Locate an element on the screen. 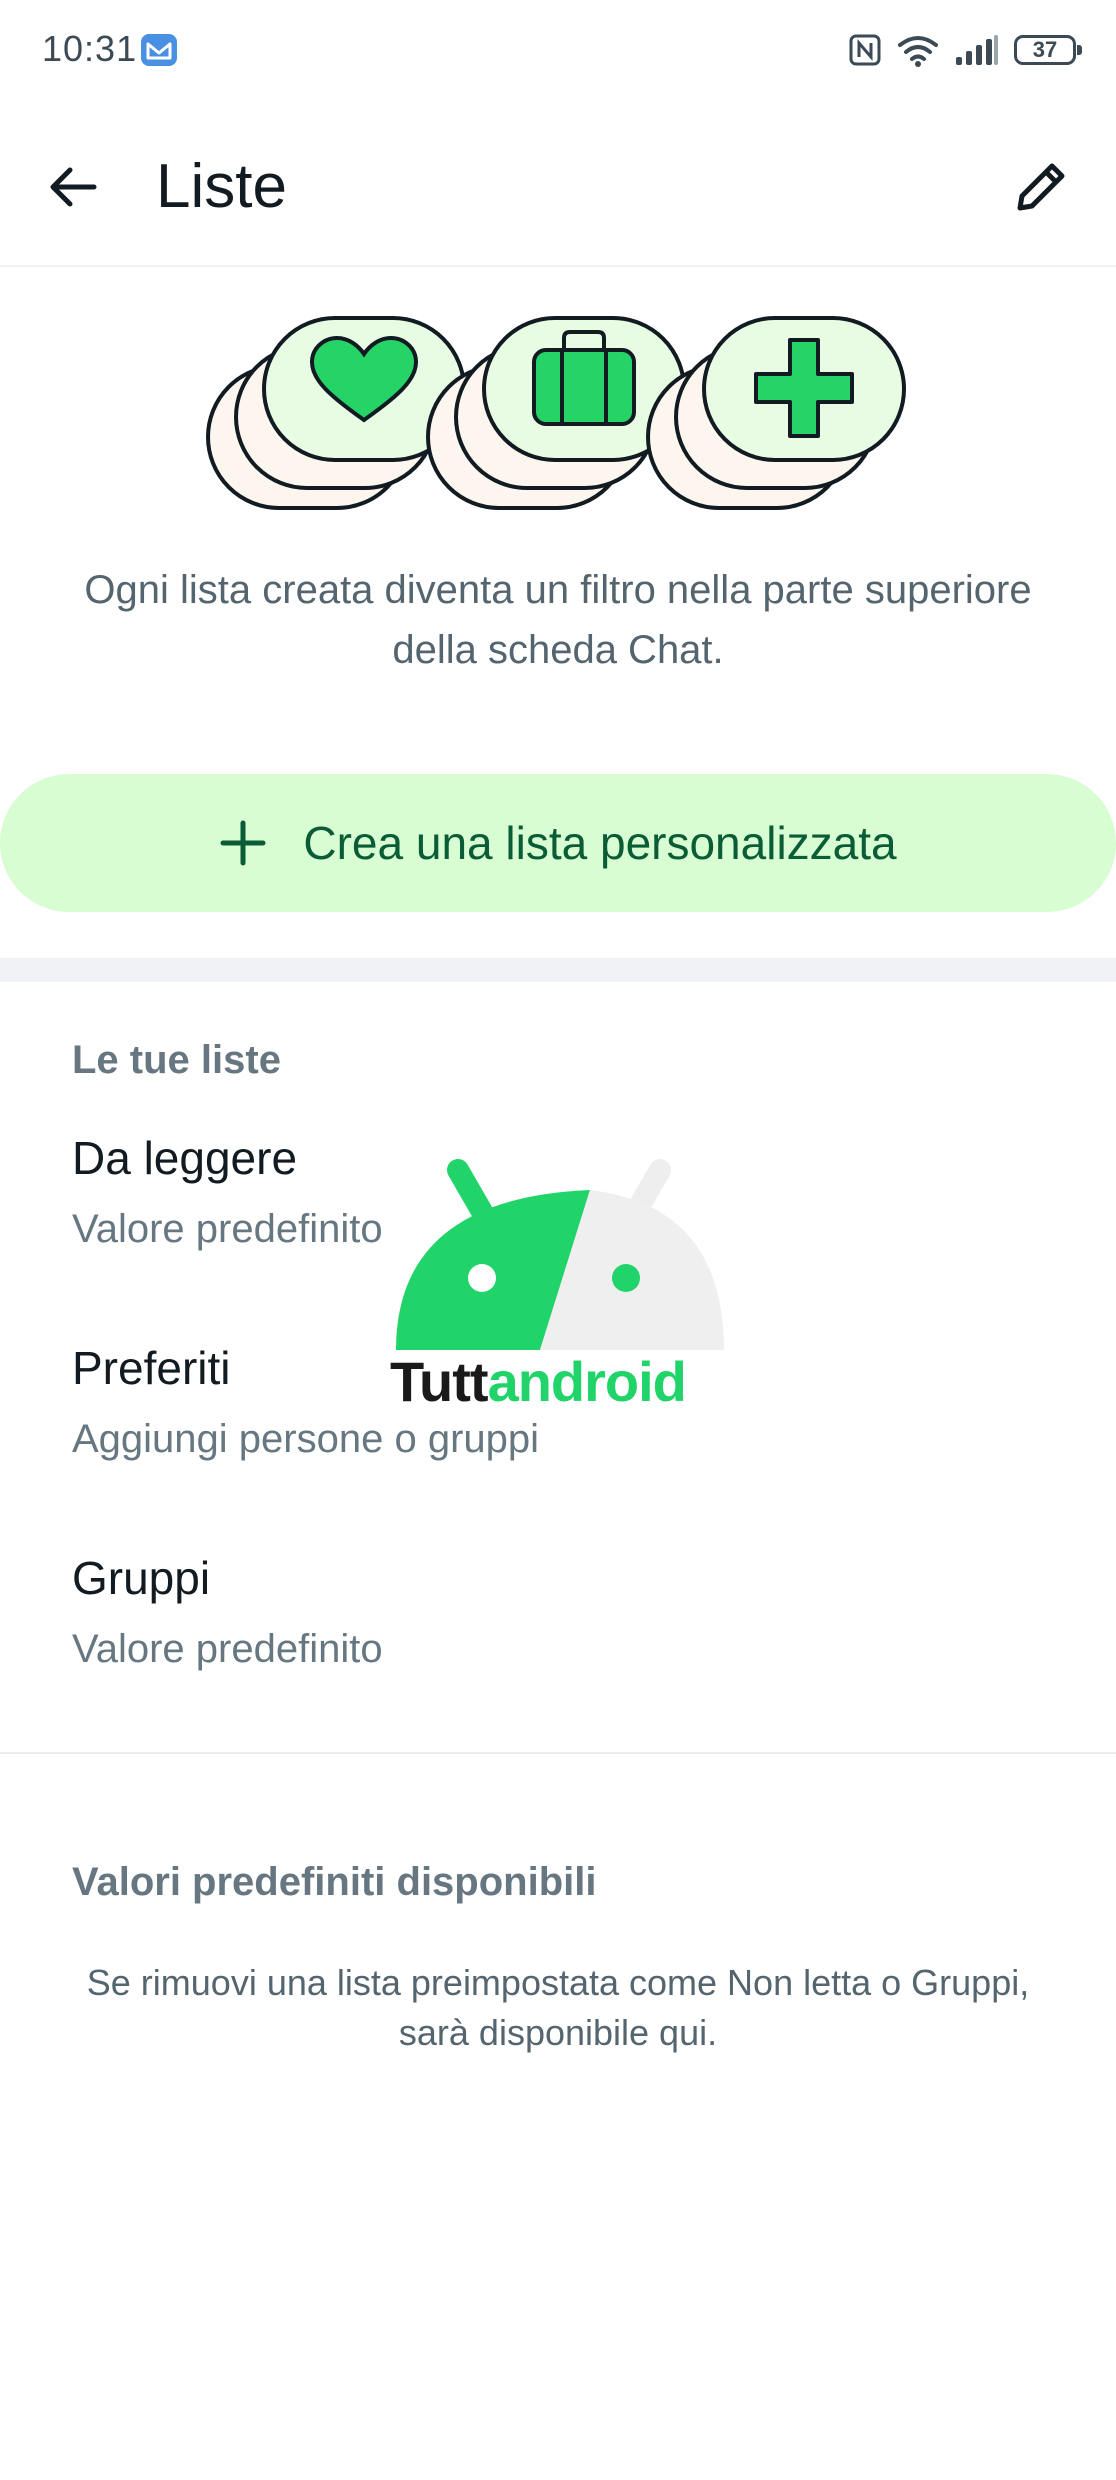 This screenshot has height=2480, width=1116. section-separator is located at coordinates (558, 970).